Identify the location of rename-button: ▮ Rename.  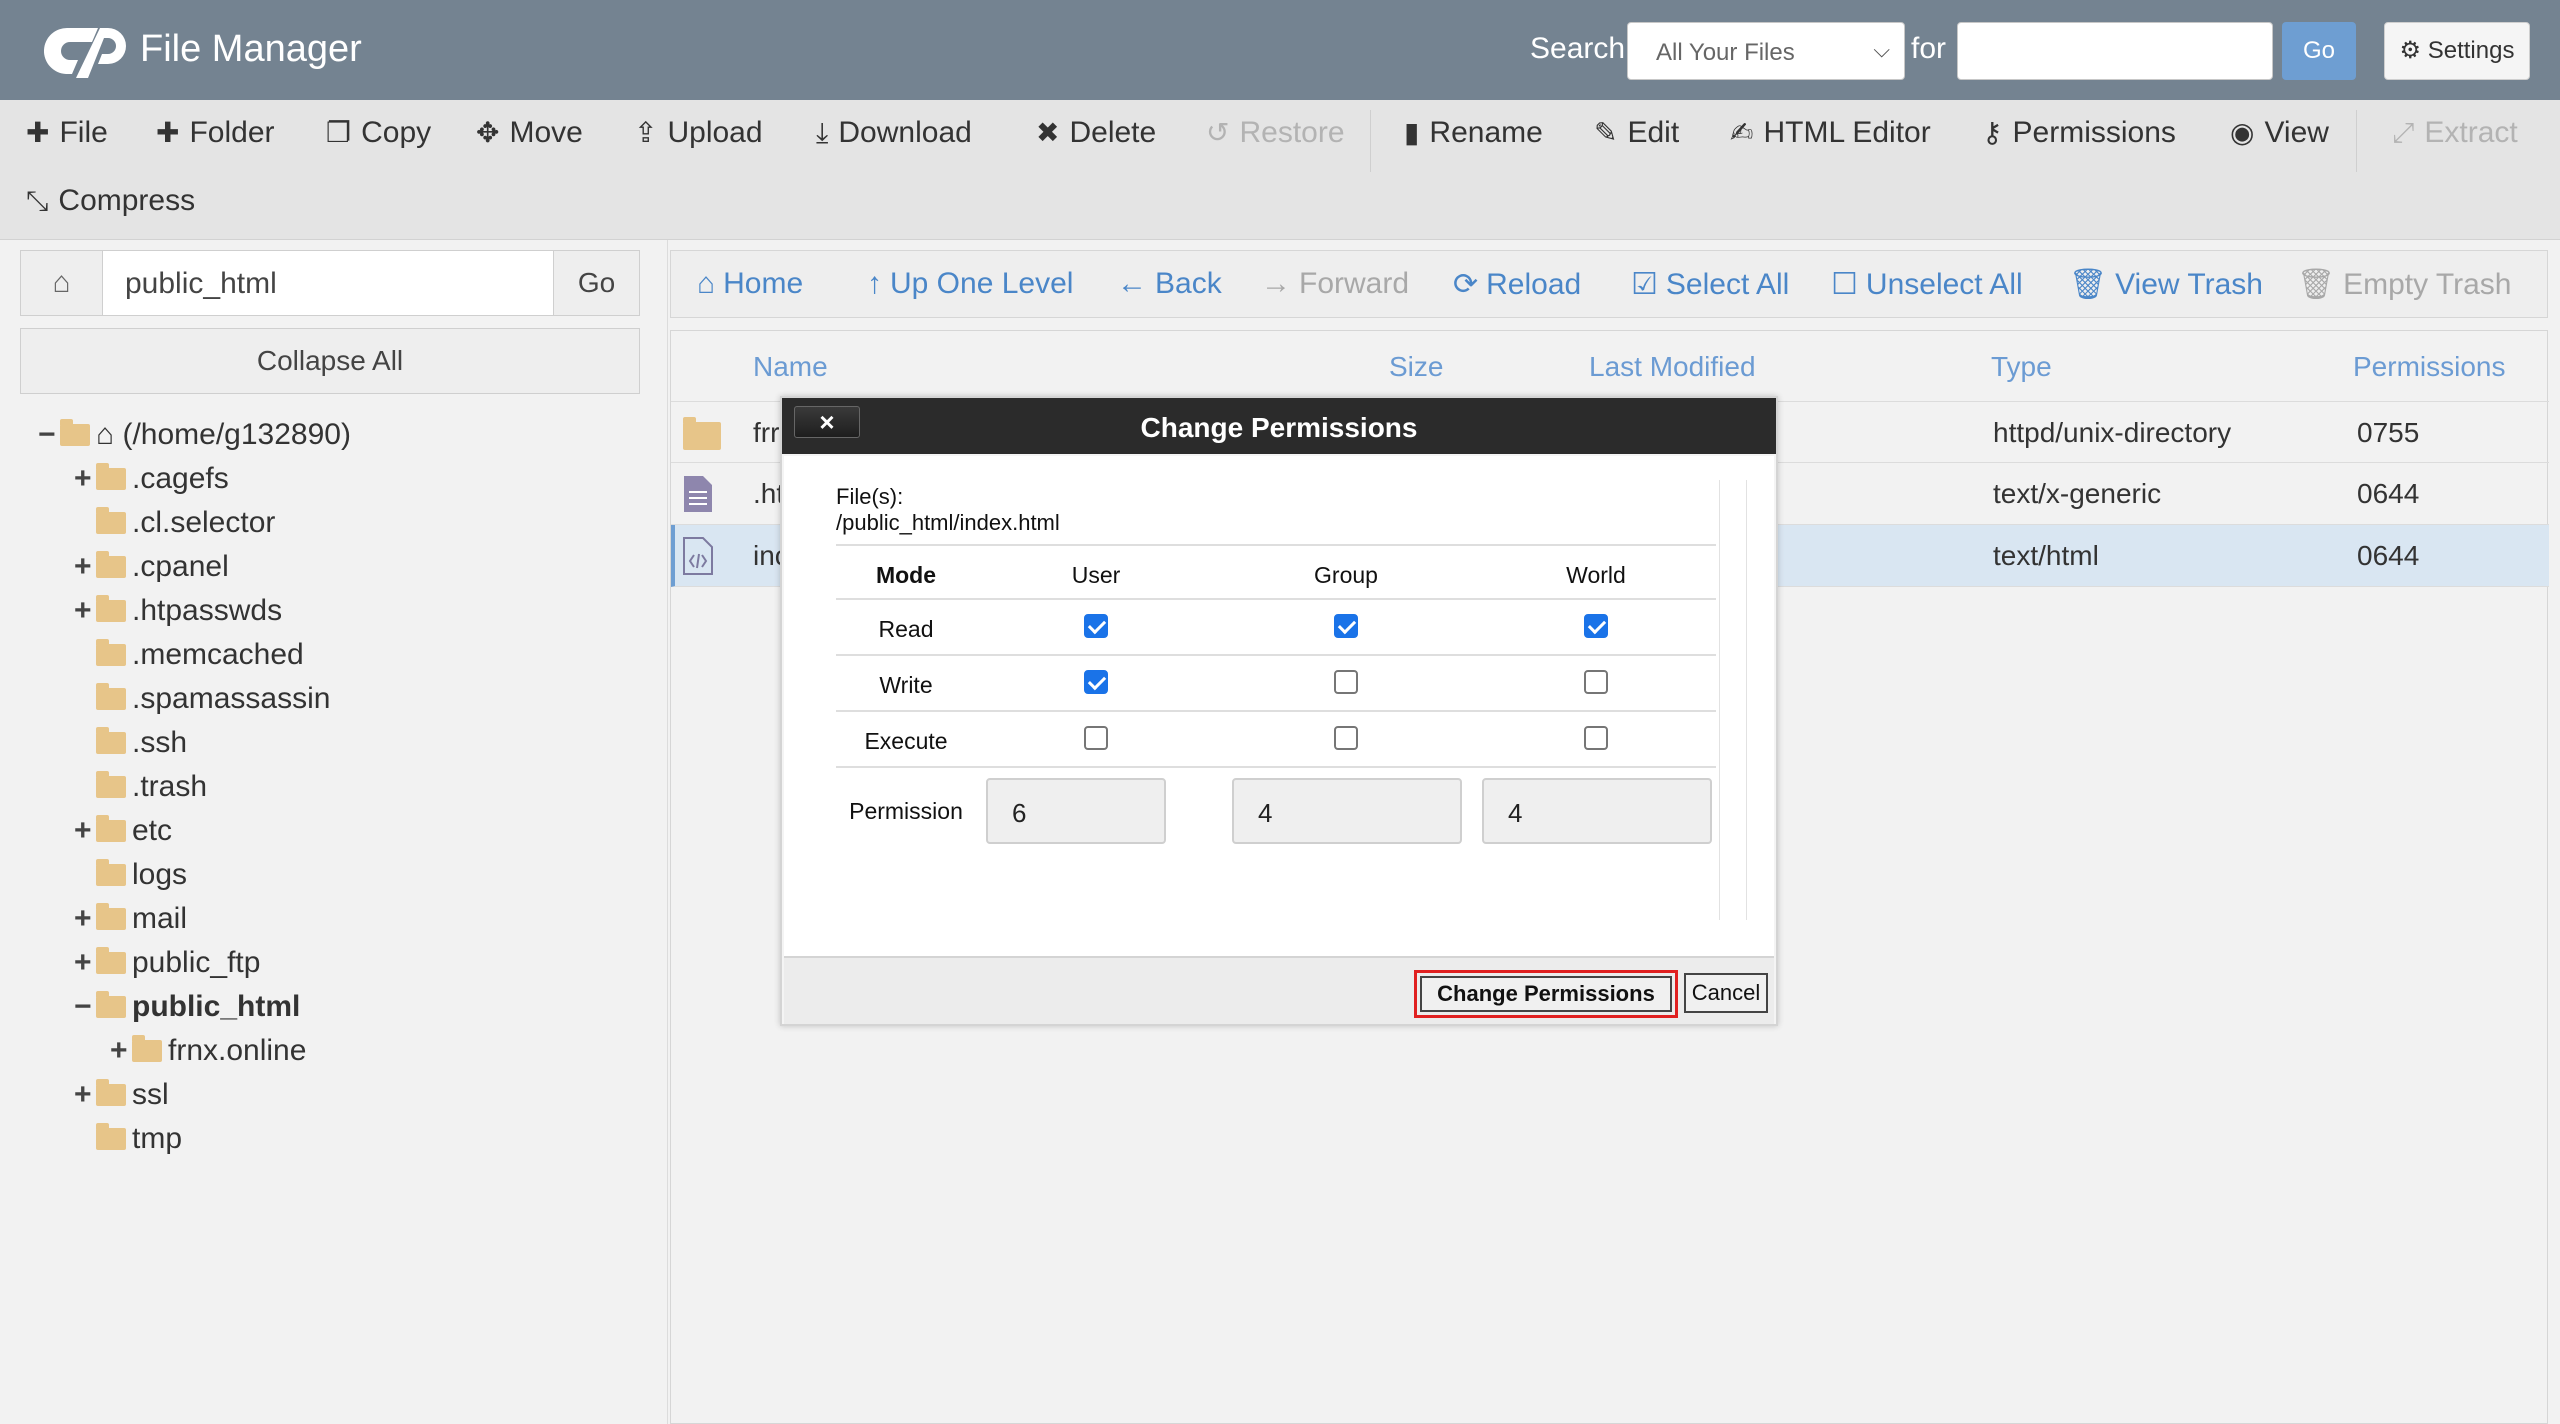
(1473, 133).